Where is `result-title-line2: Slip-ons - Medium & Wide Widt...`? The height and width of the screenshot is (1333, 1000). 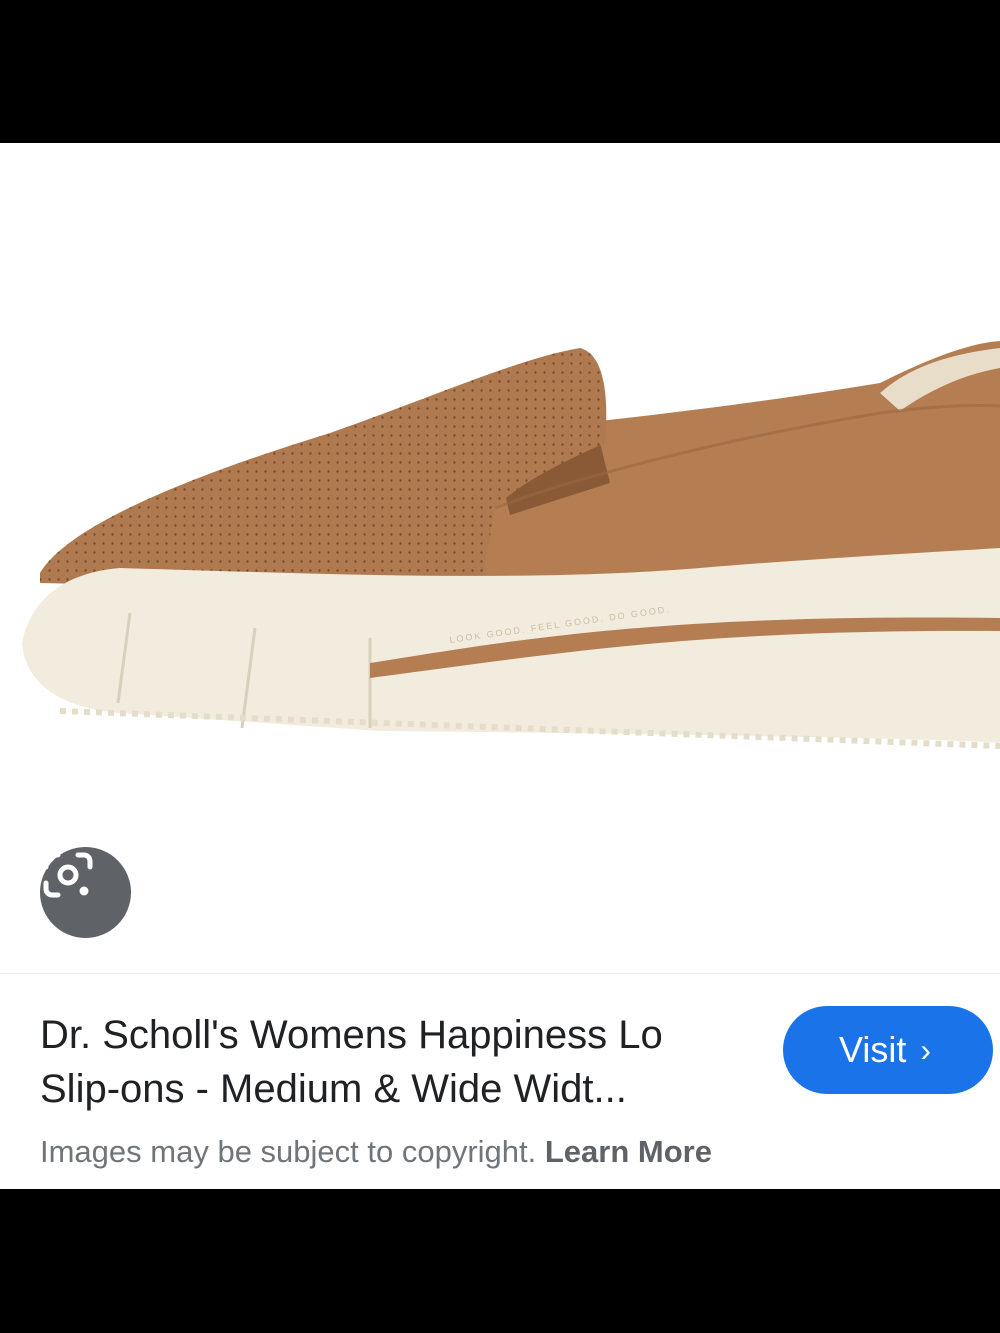 result-title-line2: Slip-ons - Medium & Wide Widt... is located at coordinates (333, 1089).